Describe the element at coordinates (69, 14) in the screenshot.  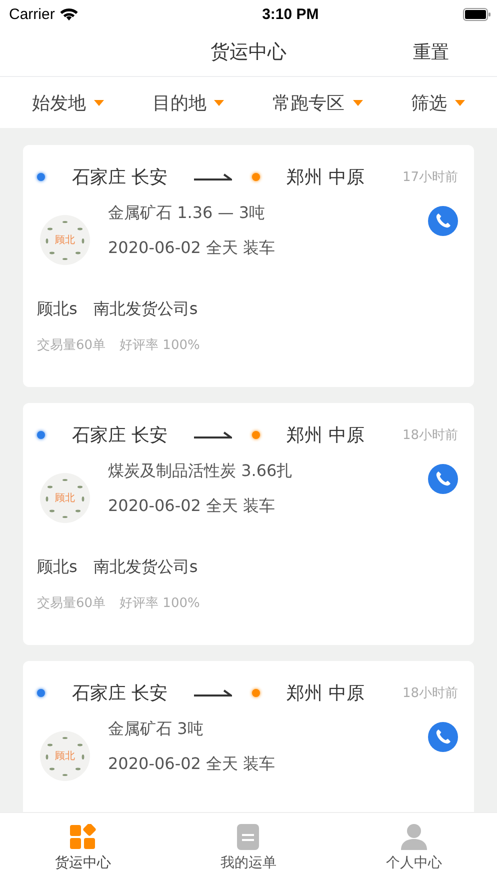
I see `wifi-icon` at that location.